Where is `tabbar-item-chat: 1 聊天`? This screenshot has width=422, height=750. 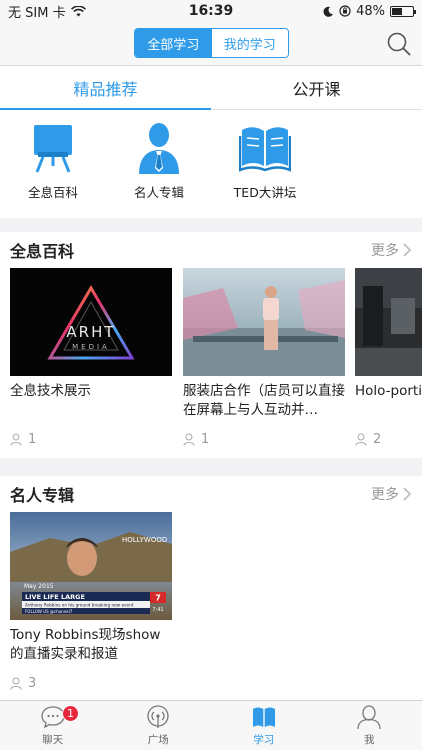
tabbar-item-chat: 1 聊天 is located at coordinates (53, 725).